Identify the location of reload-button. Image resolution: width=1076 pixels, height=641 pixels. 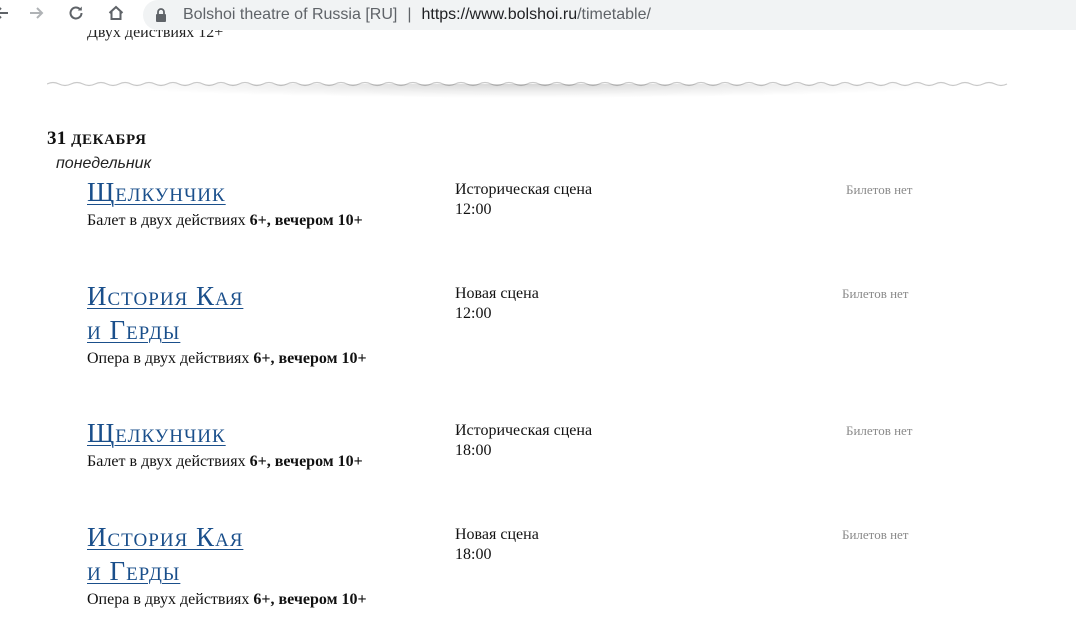
(76, 15).